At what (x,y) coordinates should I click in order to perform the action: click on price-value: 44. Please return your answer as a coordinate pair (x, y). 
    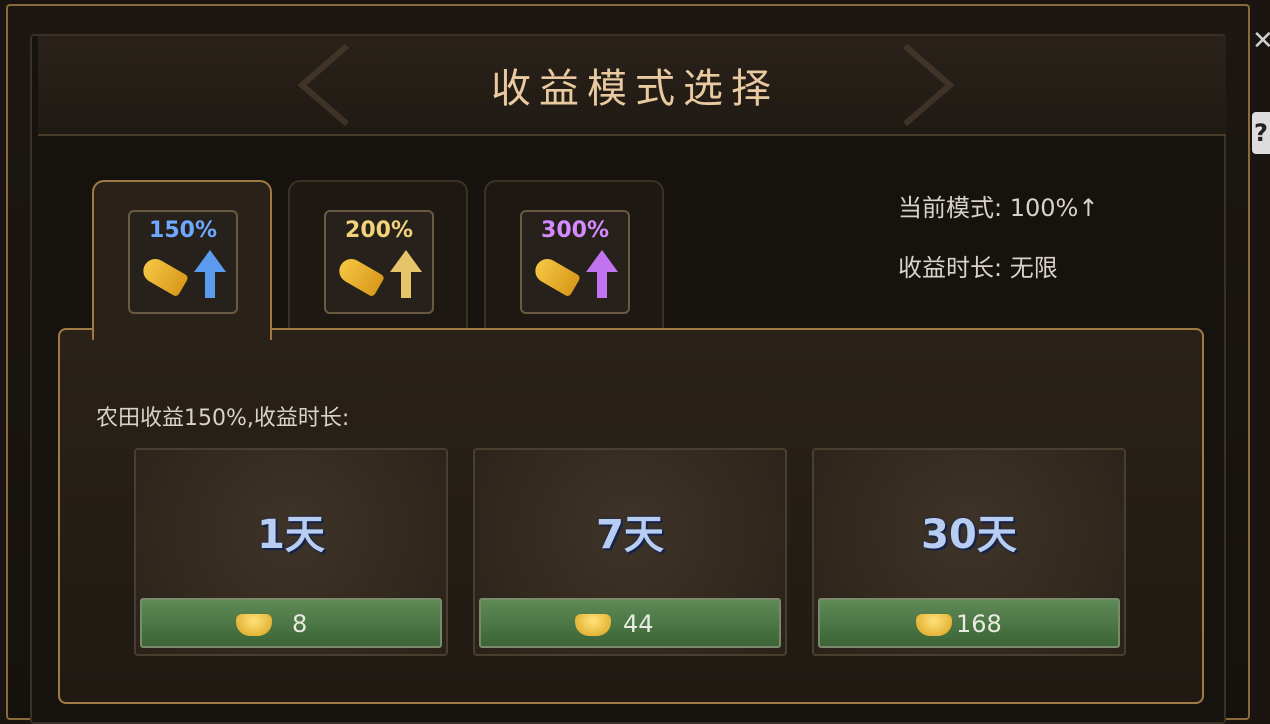
    Looking at the image, I should click on (638, 624).